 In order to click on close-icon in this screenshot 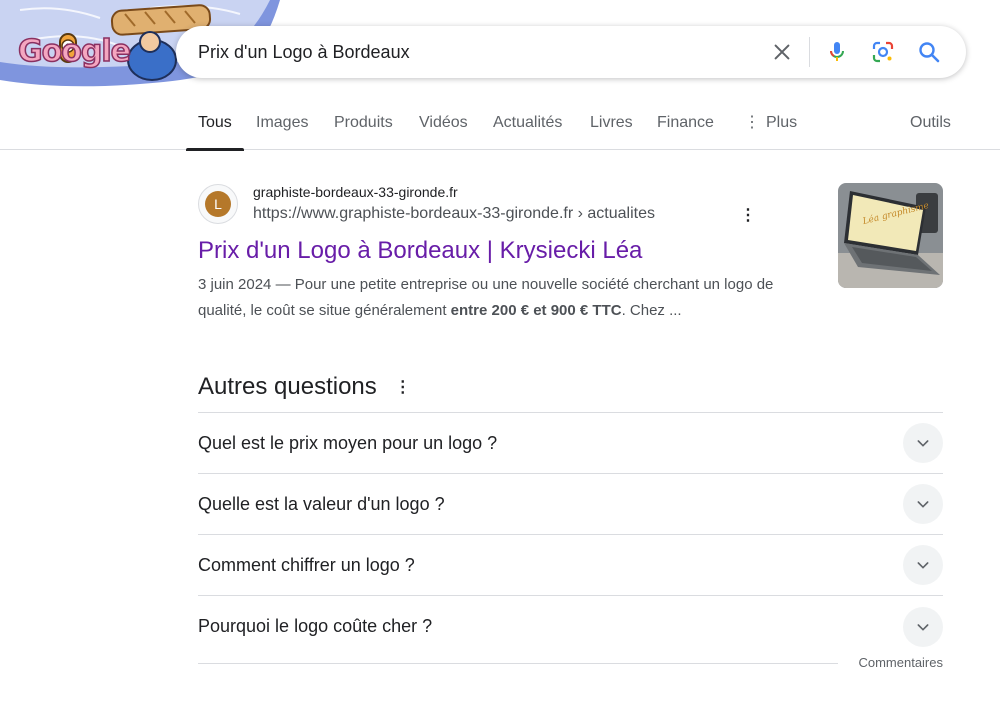, I will do `click(782, 52)`.